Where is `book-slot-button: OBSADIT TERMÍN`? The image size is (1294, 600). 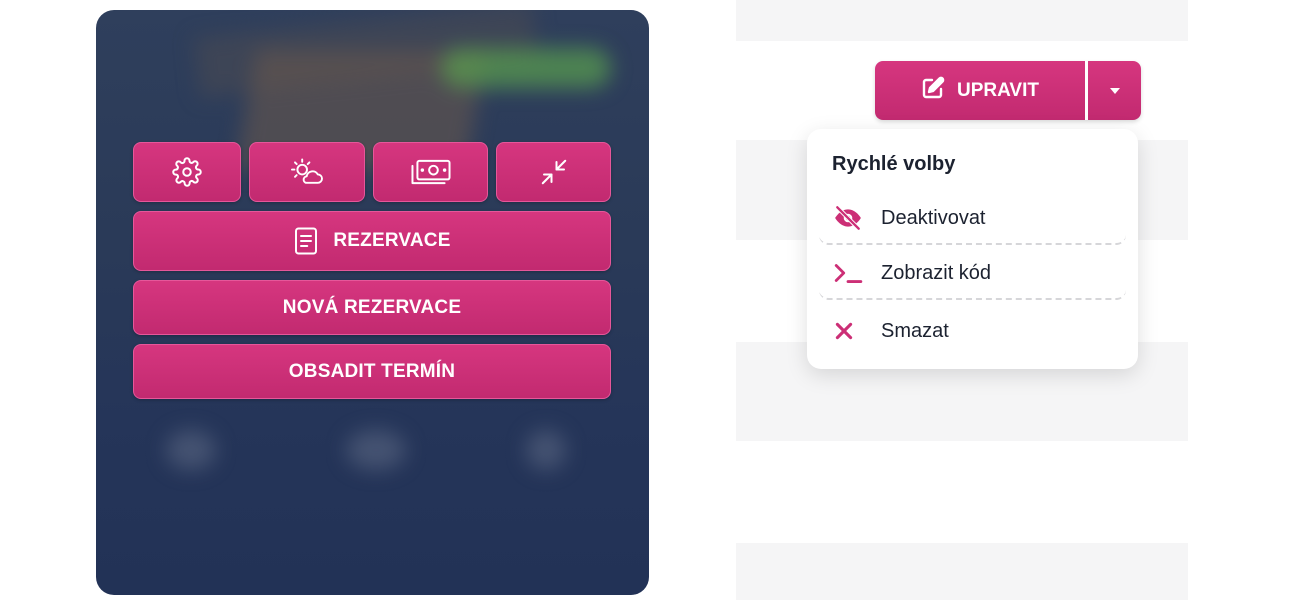
book-slot-button: OBSADIT TERMÍN is located at coordinates (372, 371).